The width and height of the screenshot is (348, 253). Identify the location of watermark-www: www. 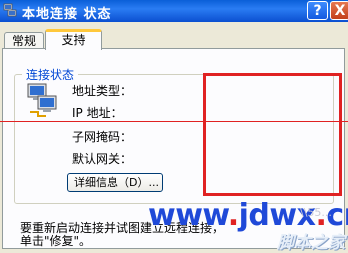
(188, 215).